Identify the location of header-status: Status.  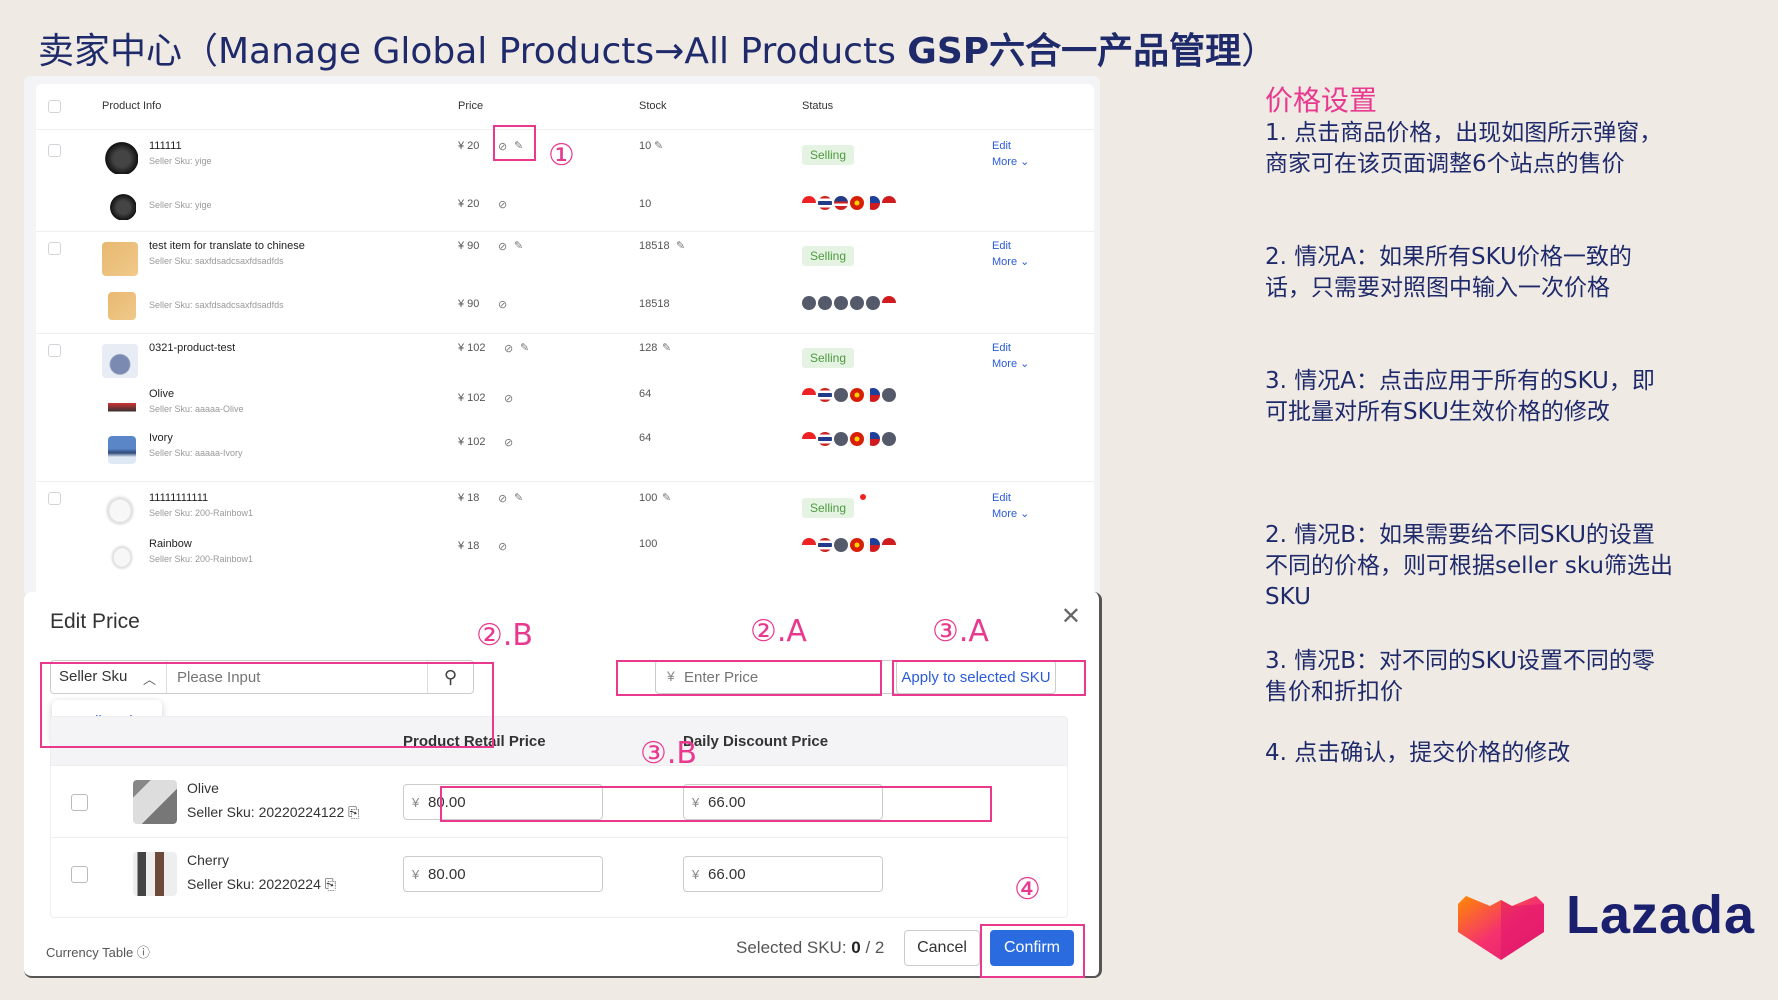
(818, 106).